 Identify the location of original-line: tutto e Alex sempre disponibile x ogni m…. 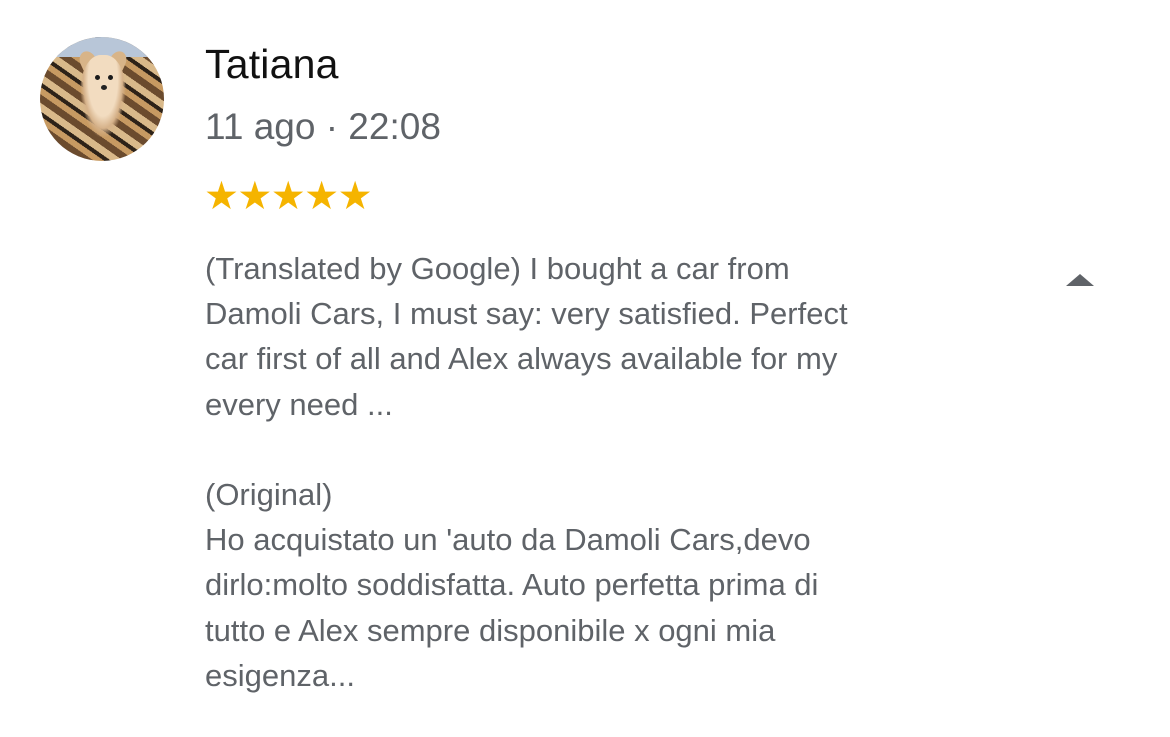
(490, 630).